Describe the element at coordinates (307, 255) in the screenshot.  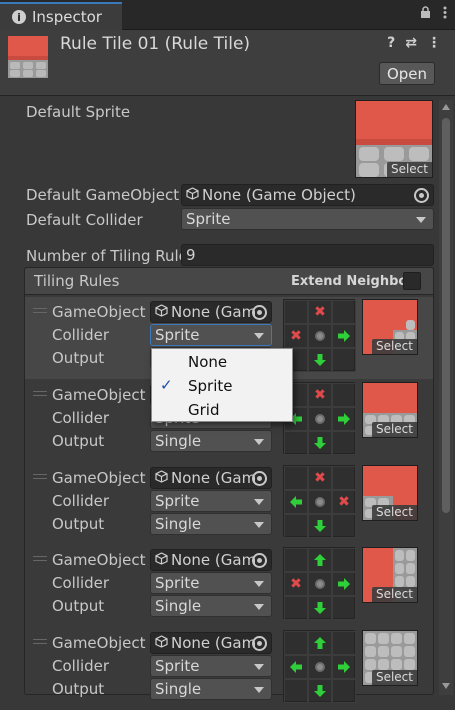
I see `number-of-rules-field: 9` at that location.